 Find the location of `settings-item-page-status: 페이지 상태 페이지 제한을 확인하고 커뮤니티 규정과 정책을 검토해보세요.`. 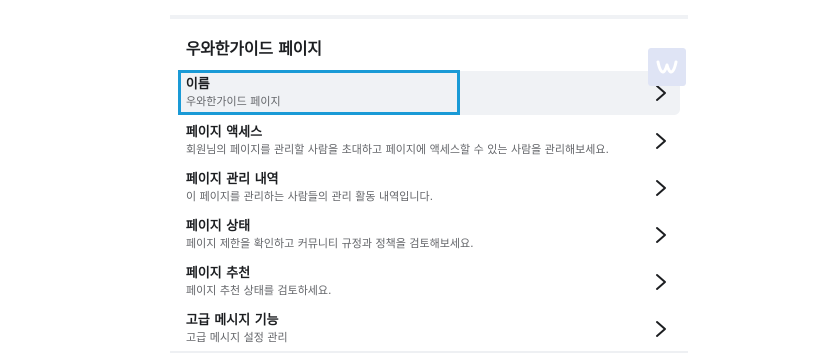

settings-item-page-status: 페이지 상태 페이지 제한을 확인하고 커뮤니티 규정과 정책을 검토해보세요. is located at coordinates (429, 235).